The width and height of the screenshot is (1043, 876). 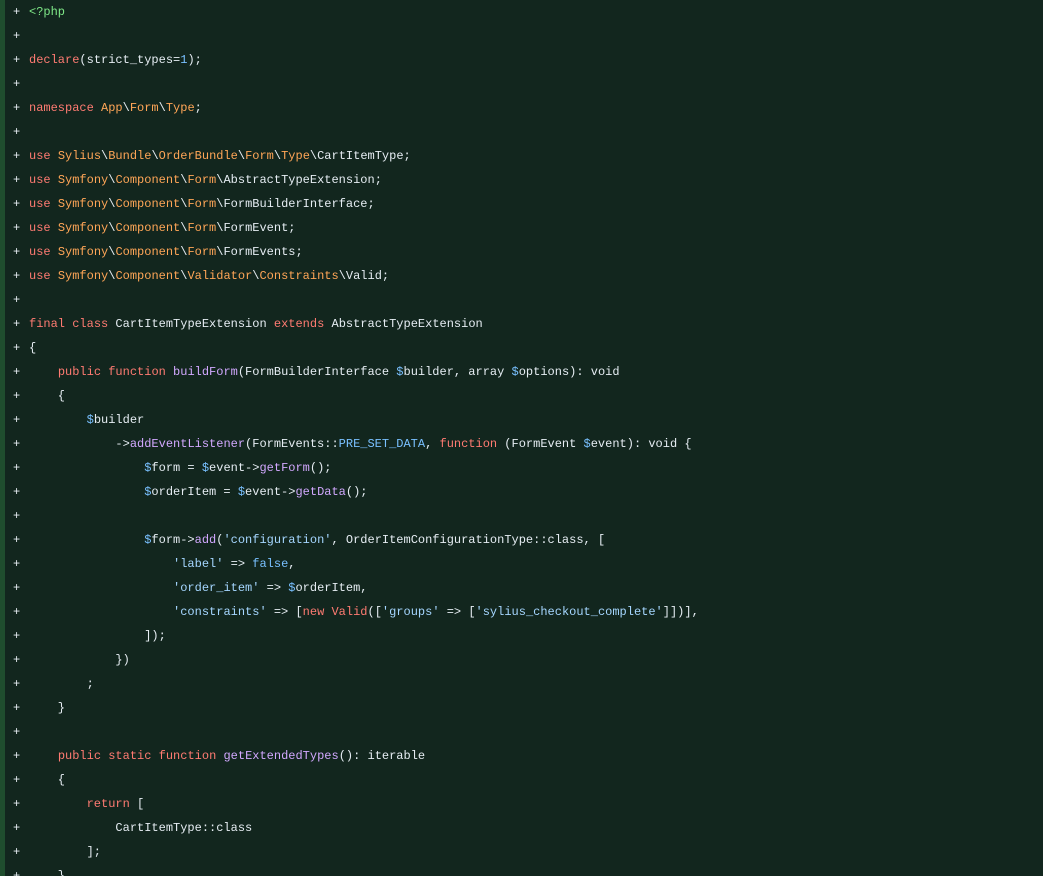 What do you see at coordinates (524, 780) in the screenshot?
I see `diff-line: + {` at bounding box center [524, 780].